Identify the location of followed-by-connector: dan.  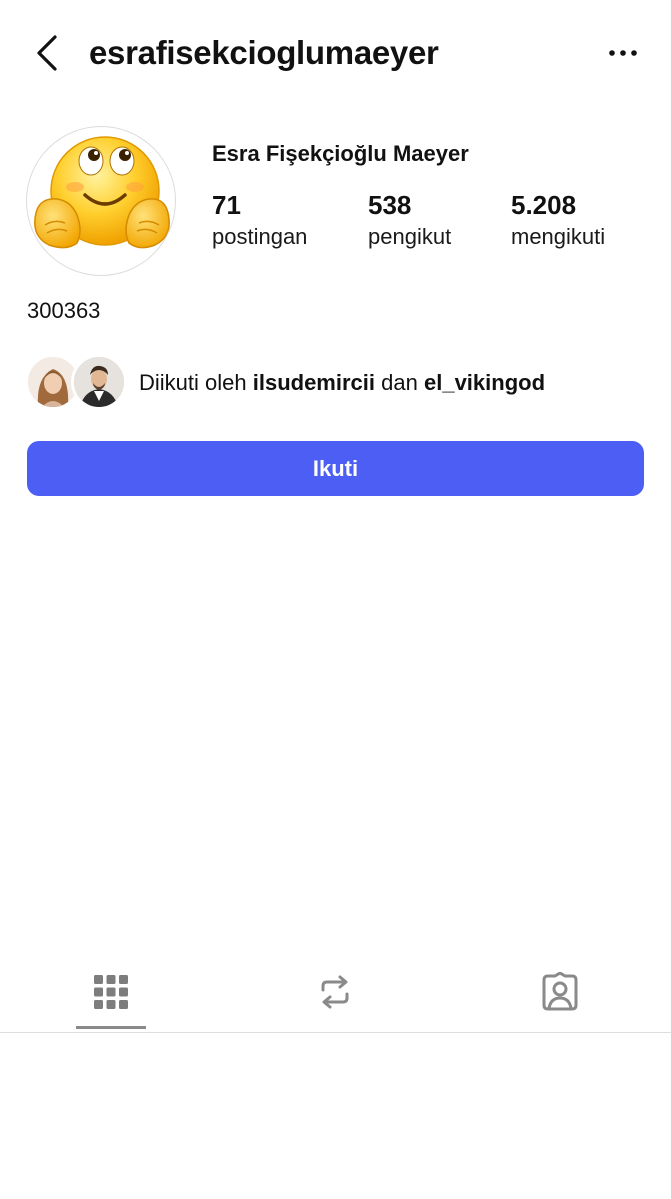
(399, 382).